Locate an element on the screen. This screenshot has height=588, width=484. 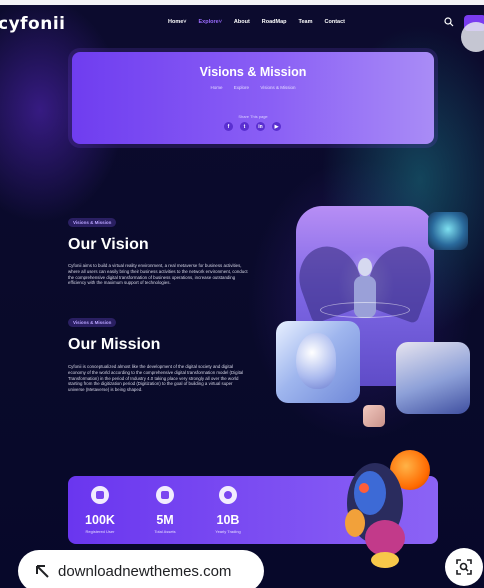
vision-heading: Our Vision is located at coordinates (108, 244).